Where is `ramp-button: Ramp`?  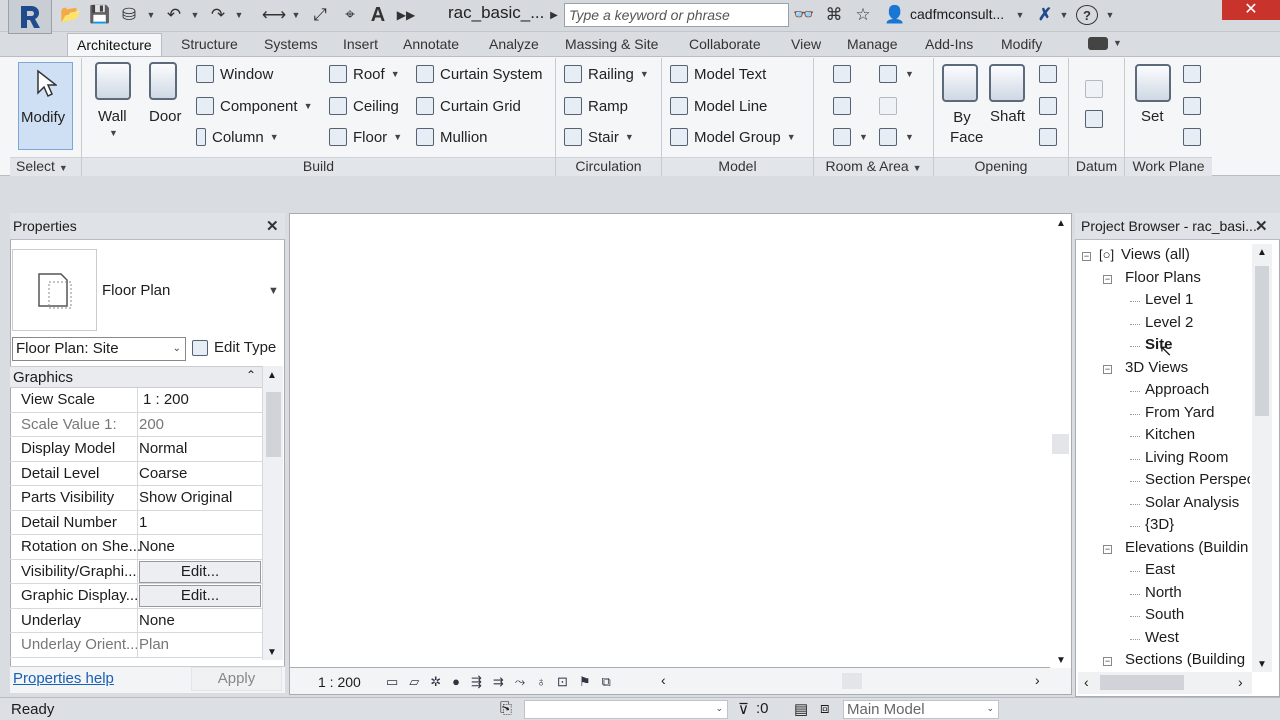 ramp-button: Ramp is located at coordinates (596, 106).